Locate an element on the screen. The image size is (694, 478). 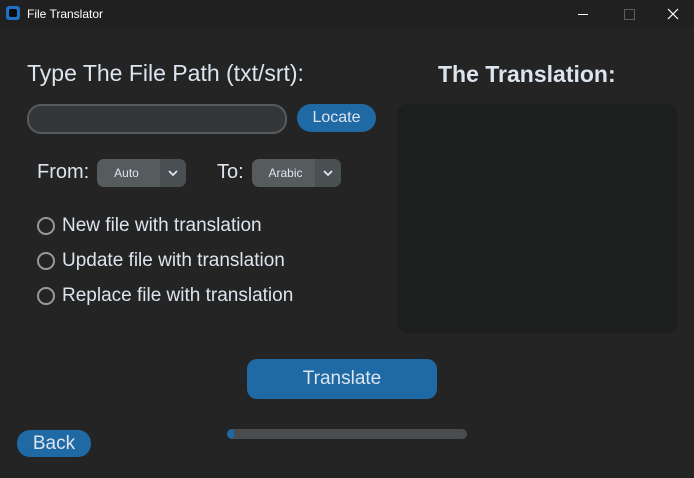
from-language-value: Auto is located at coordinates (126, 173).